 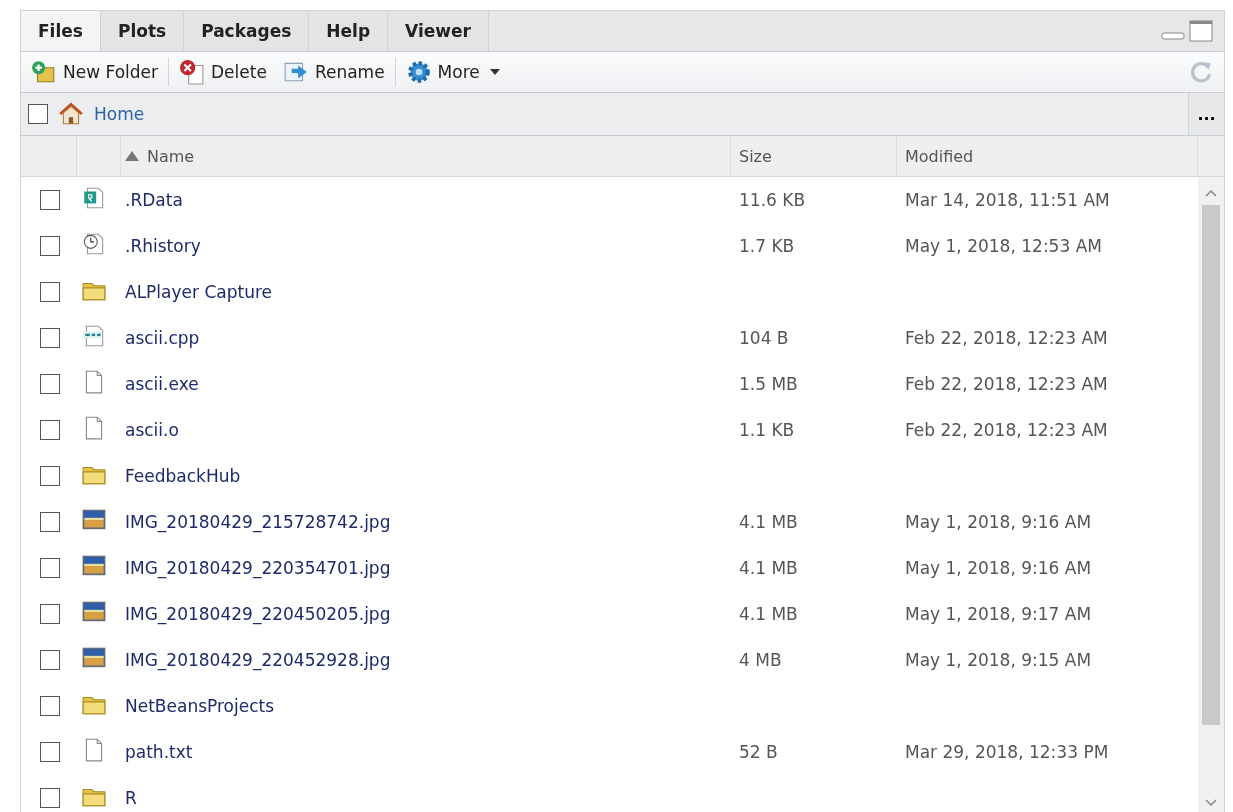 I want to click on new-folder-icon, so click(x=44, y=72).